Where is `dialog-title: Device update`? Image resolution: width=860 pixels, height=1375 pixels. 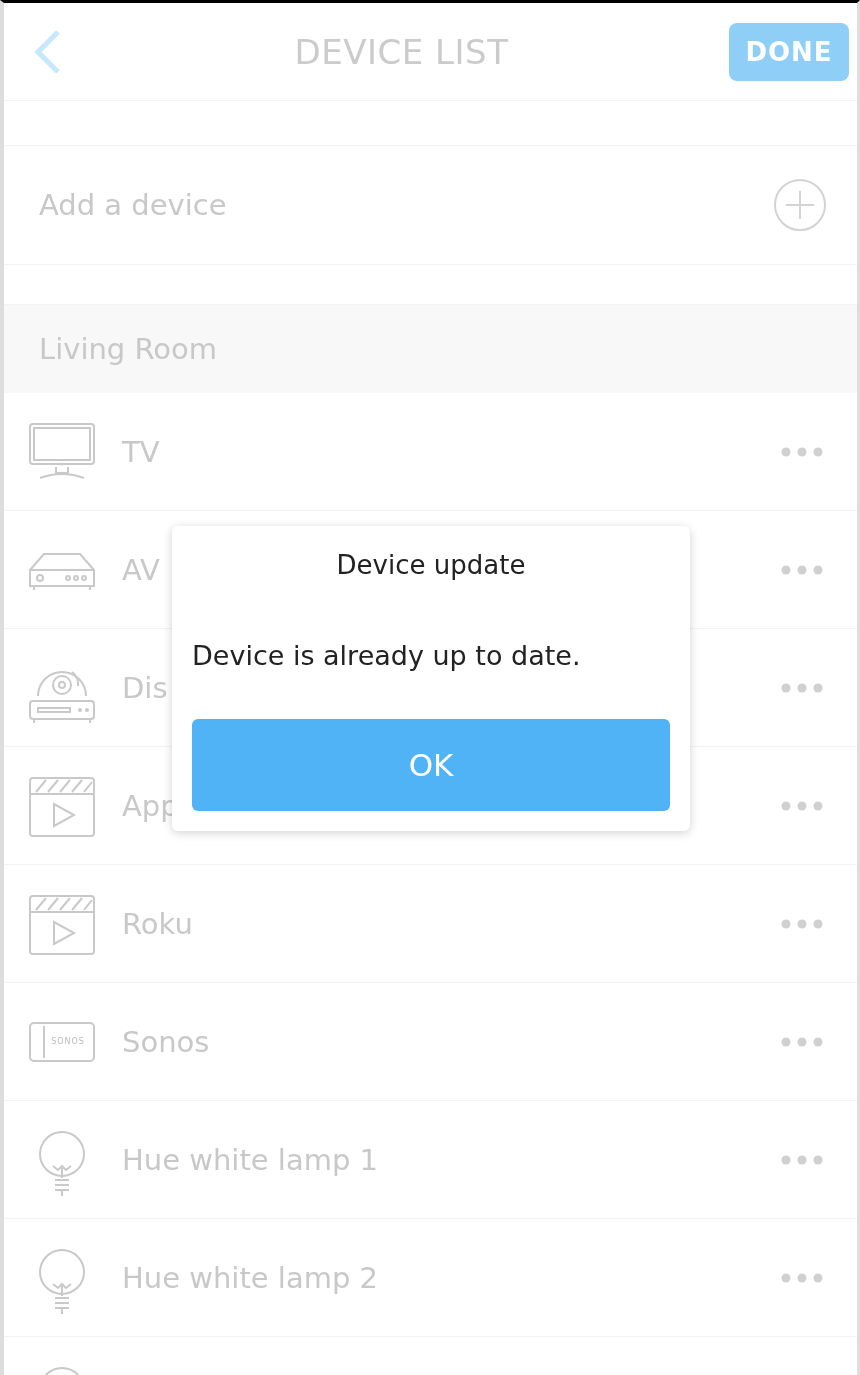 dialog-title: Device update is located at coordinates (431, 565).